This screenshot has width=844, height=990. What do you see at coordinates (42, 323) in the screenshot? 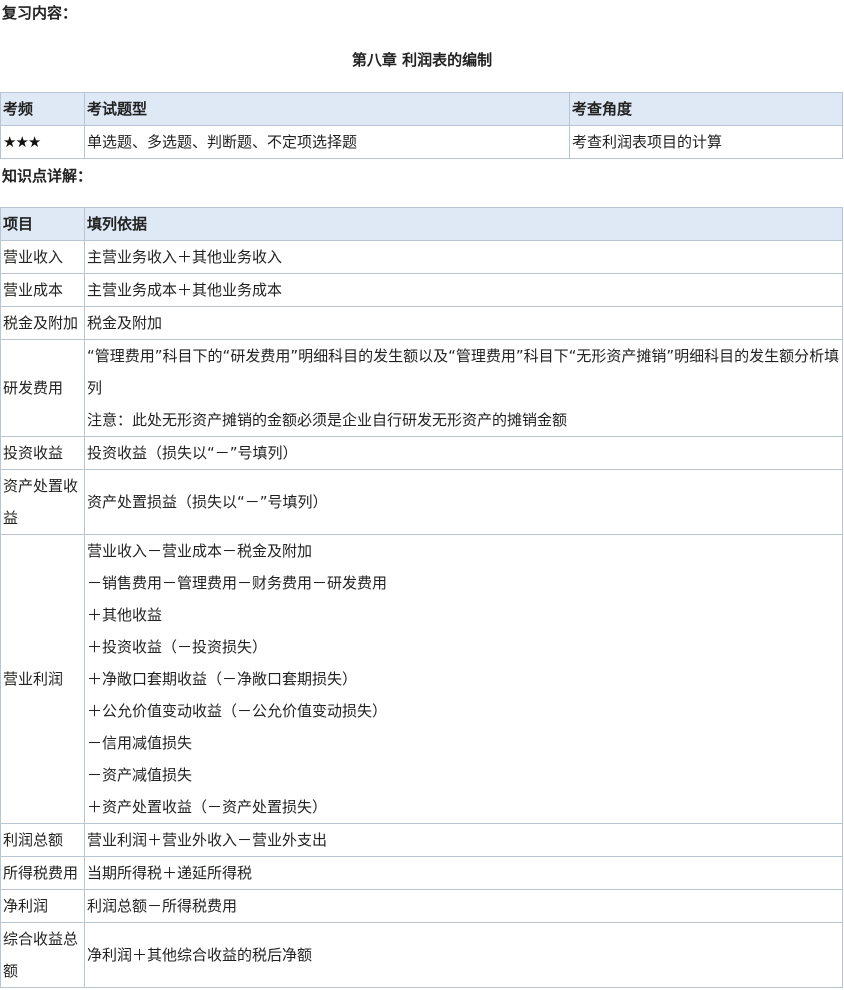
I see `item-cell: 税金及附加` at bounding box center [42, 323].